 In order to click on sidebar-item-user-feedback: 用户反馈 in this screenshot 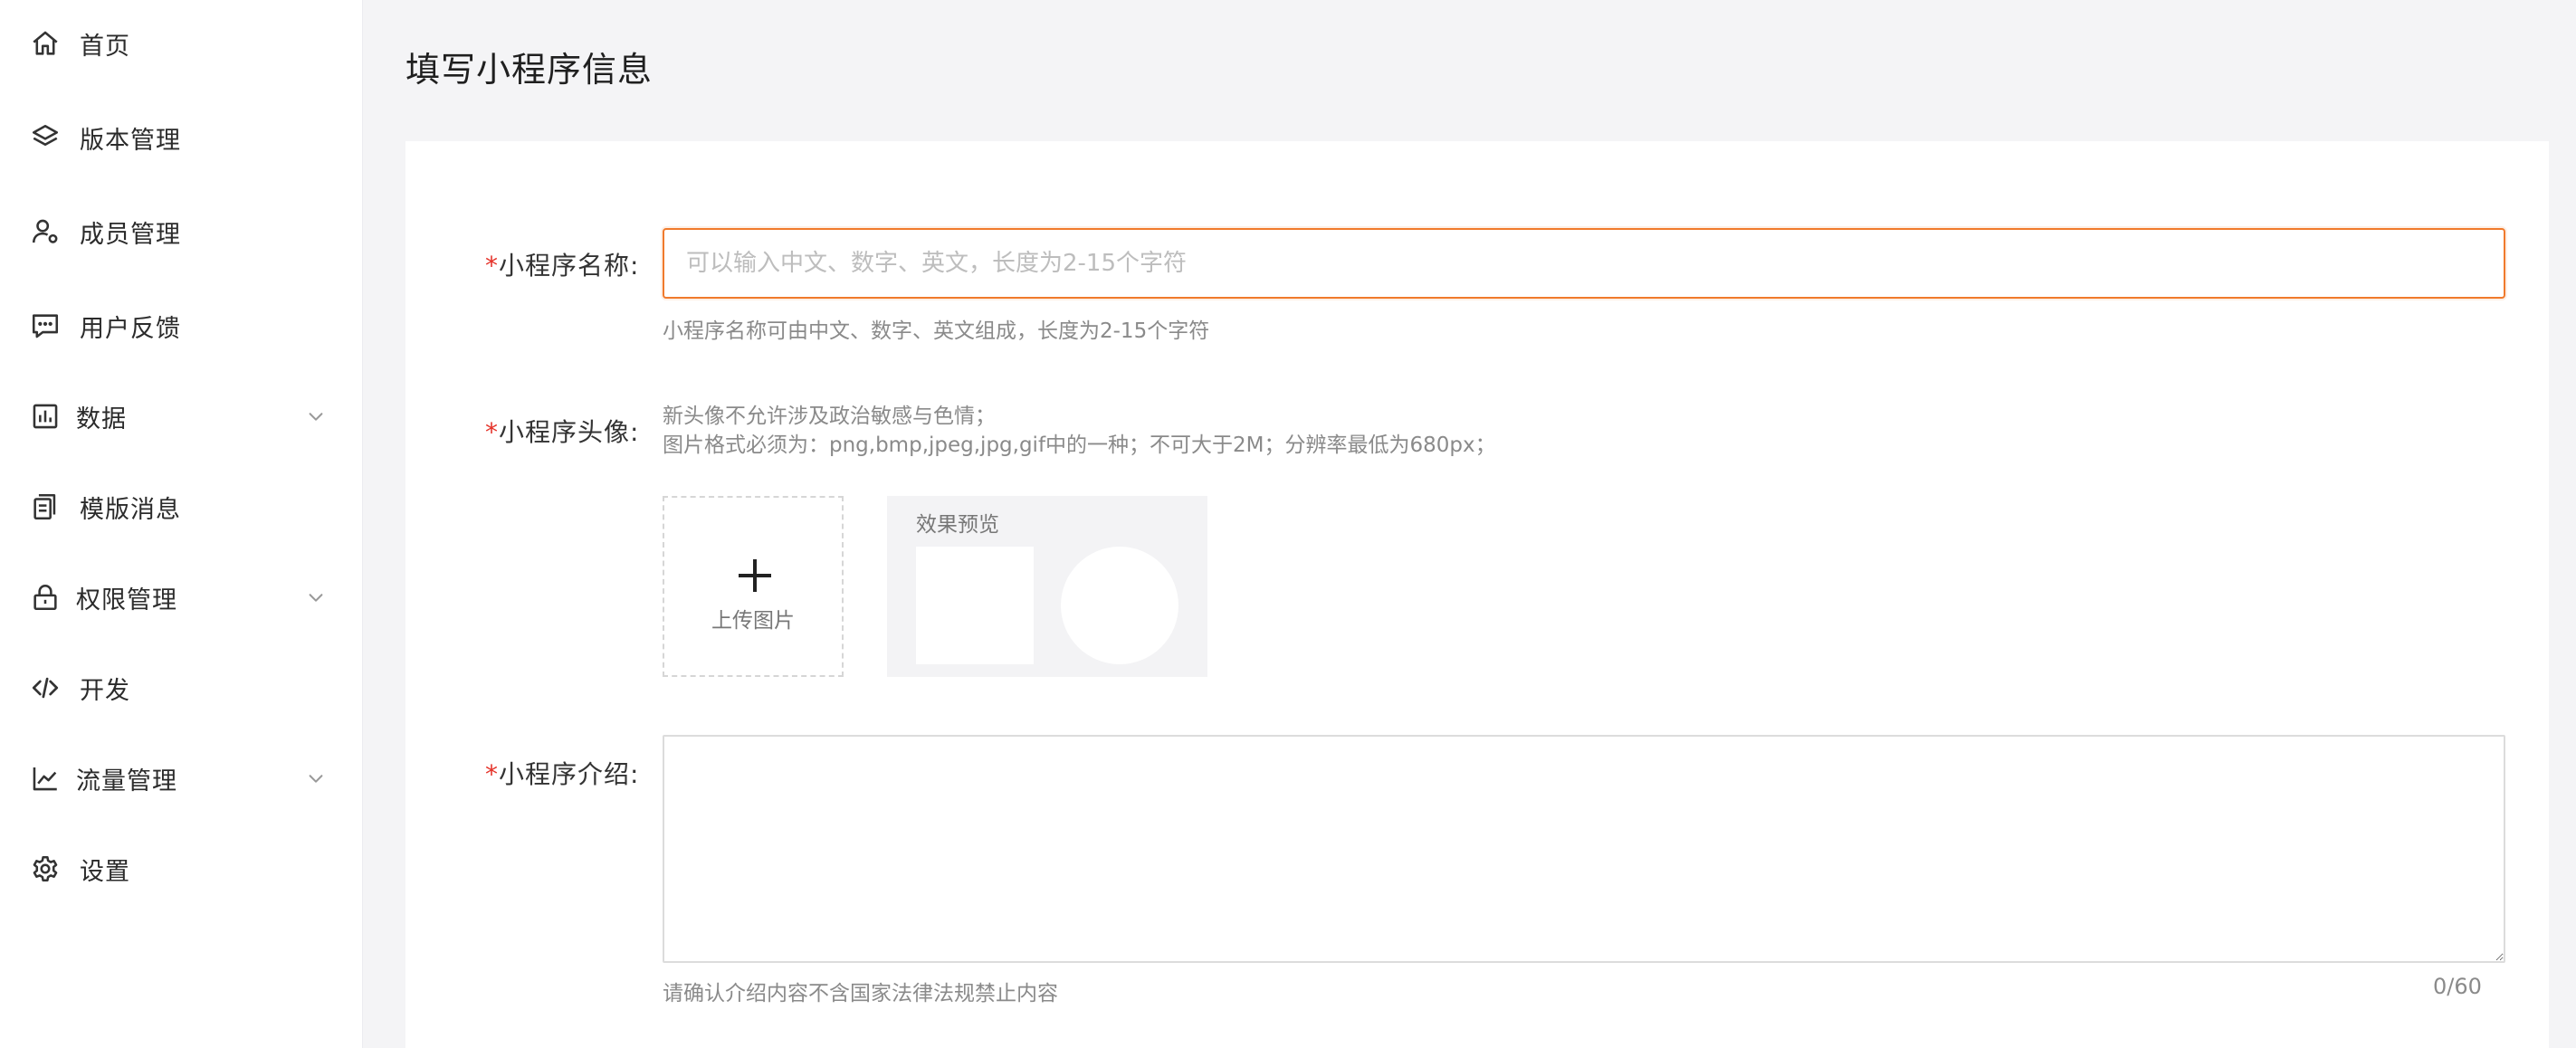, I will do `click(181, 326)`.